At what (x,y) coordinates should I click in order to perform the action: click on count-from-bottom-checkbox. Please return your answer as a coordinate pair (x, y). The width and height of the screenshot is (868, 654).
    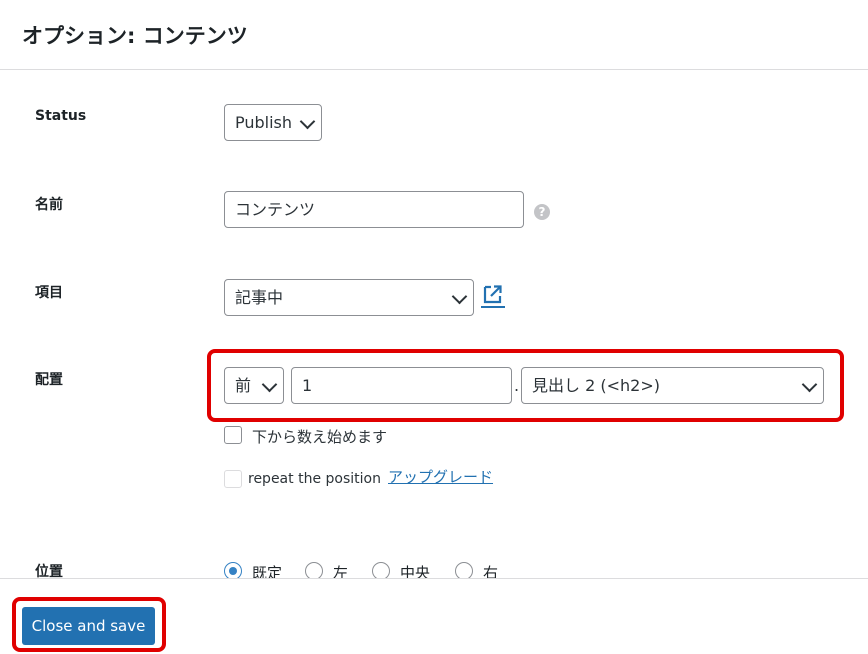
    Looking at the image, I should click on (233, 435).